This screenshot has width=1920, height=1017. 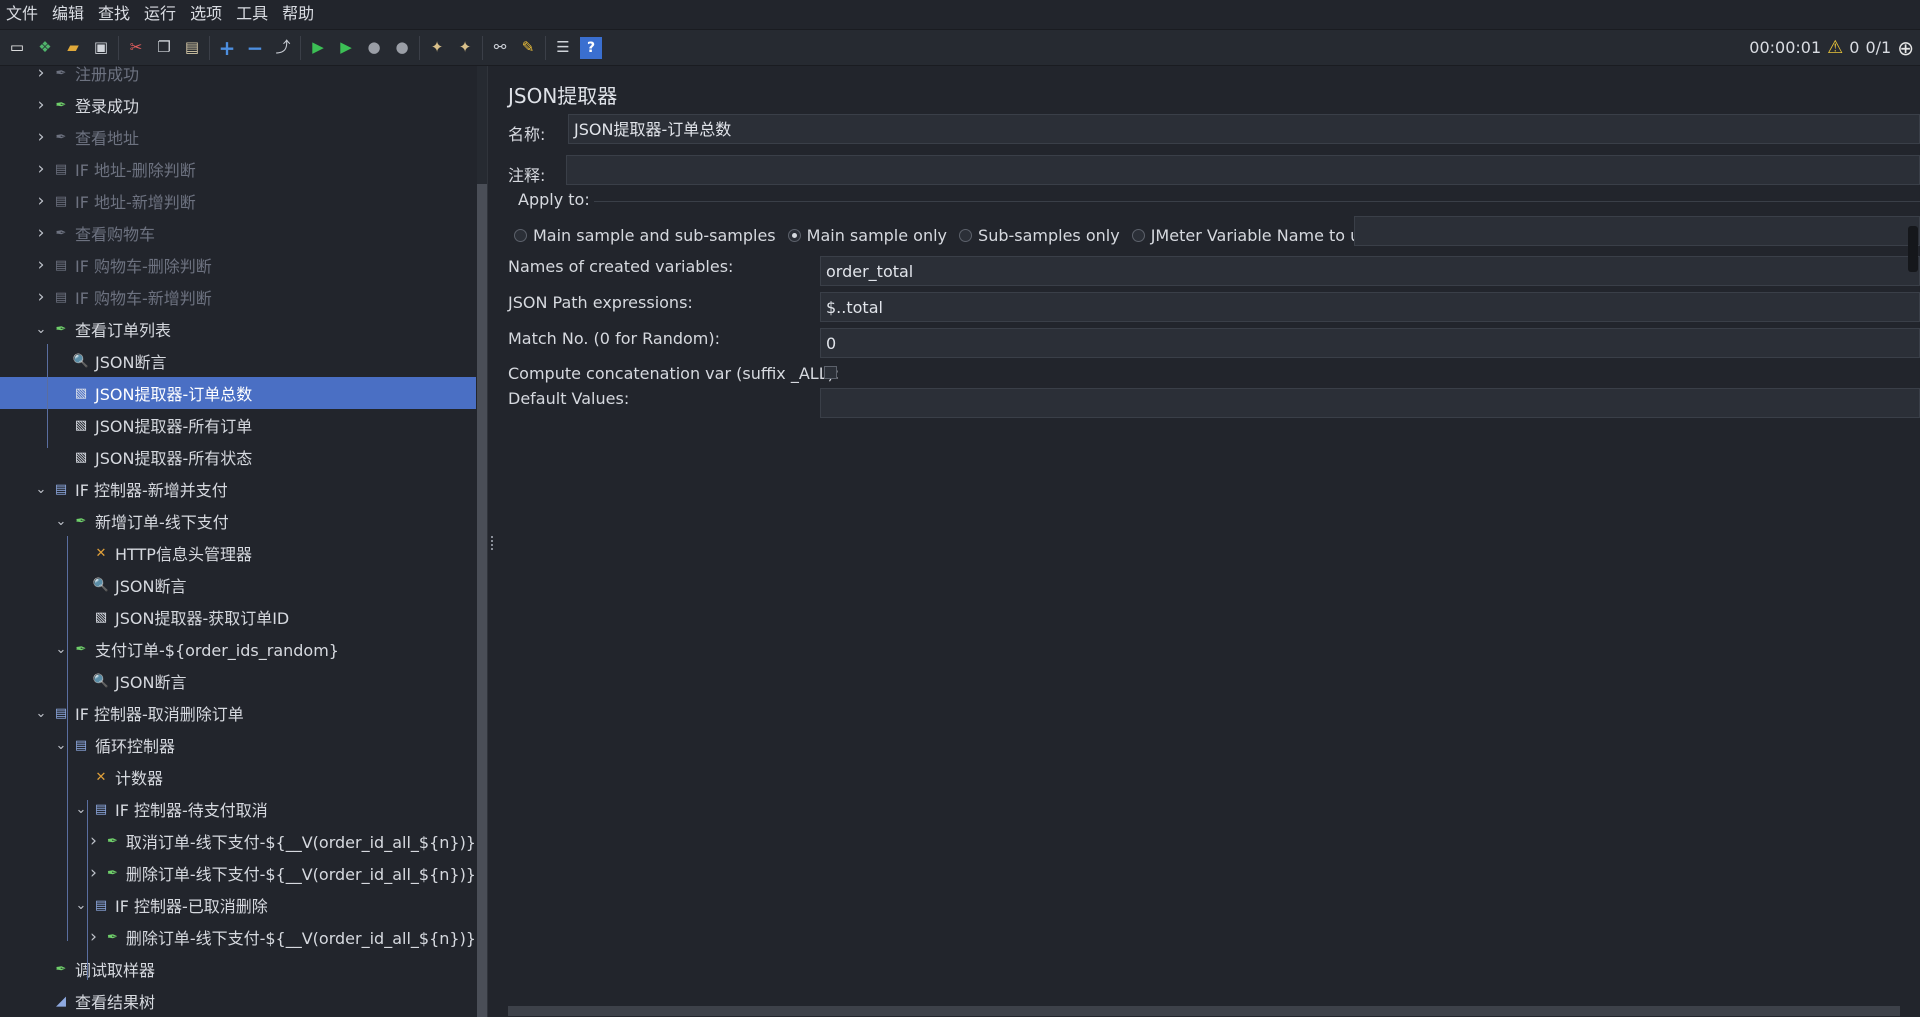 What do you see at coordinates (1254, 235) in the screenshot?
I see `apply-to-option: JMeter Variable Name to use` at bounding box center [1254, 235].